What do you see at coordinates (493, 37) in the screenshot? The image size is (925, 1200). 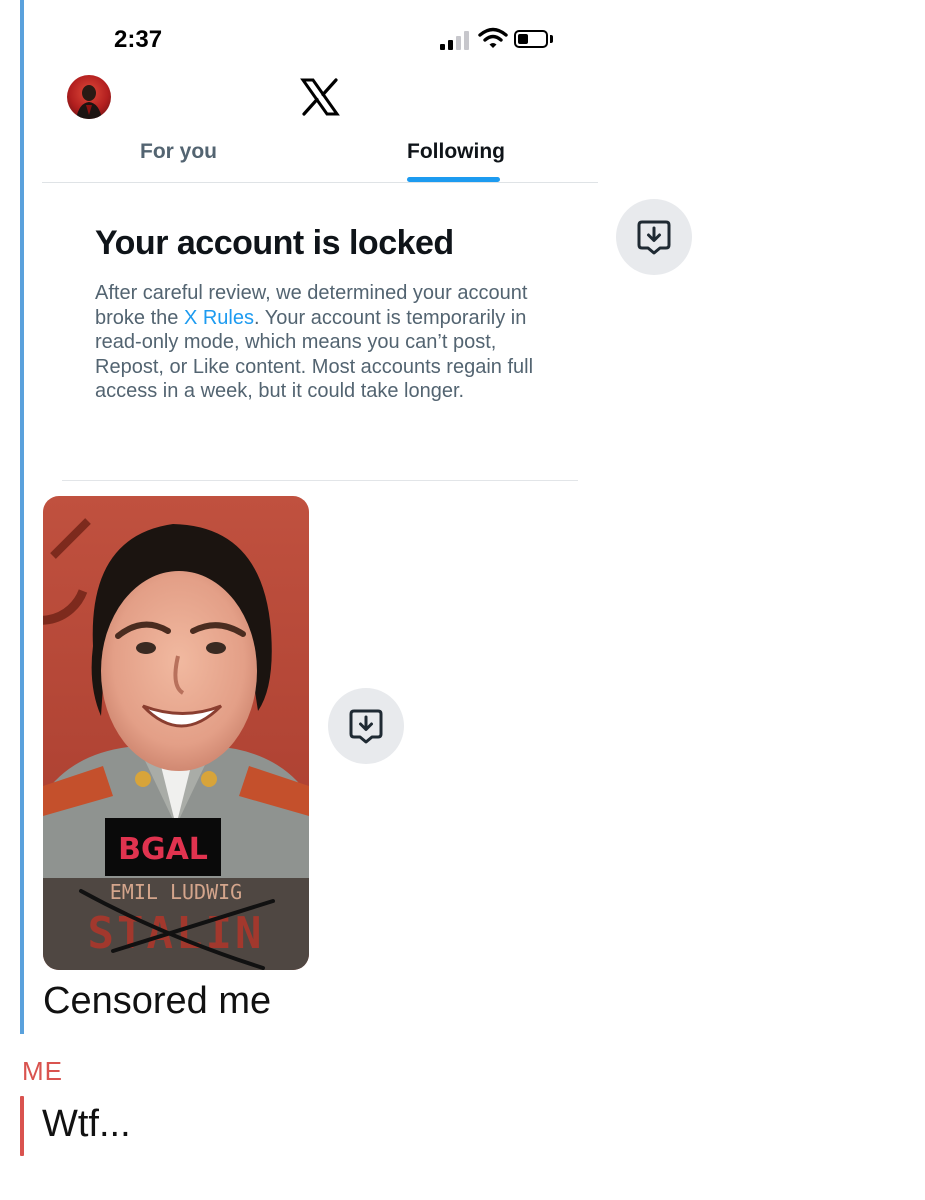 I see `wifi-icon` at bounding box center [493, 37].